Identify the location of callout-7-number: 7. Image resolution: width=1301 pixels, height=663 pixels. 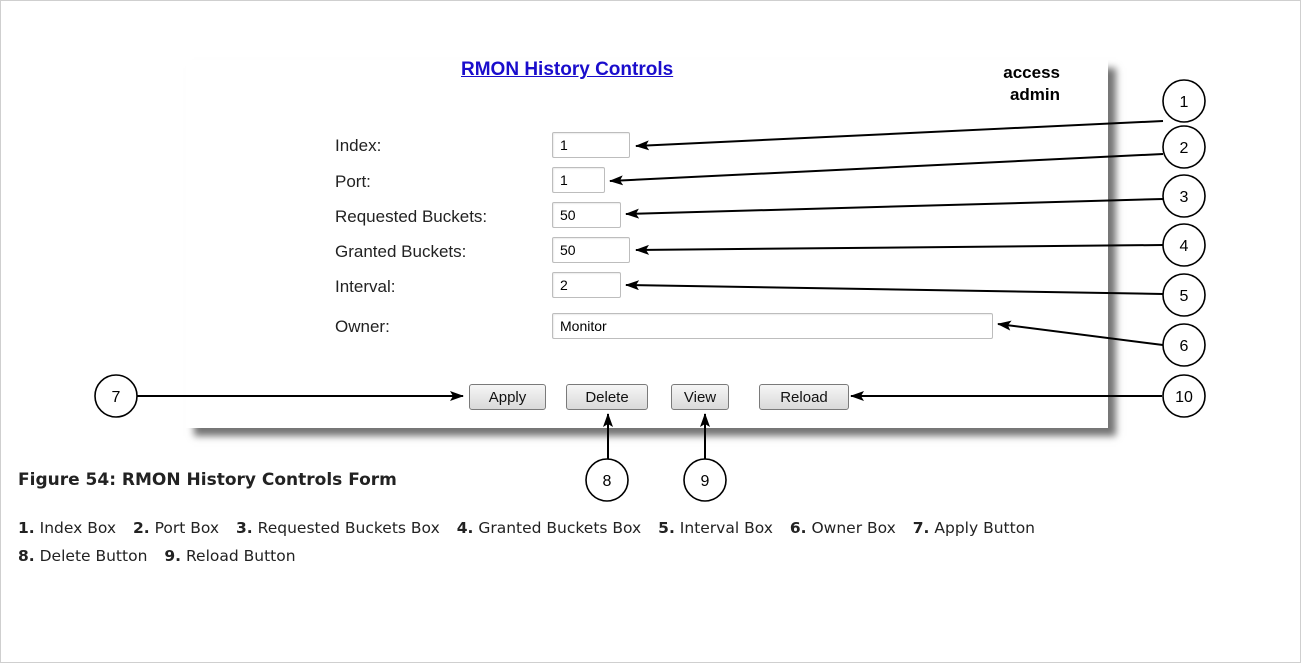
(116, 397).